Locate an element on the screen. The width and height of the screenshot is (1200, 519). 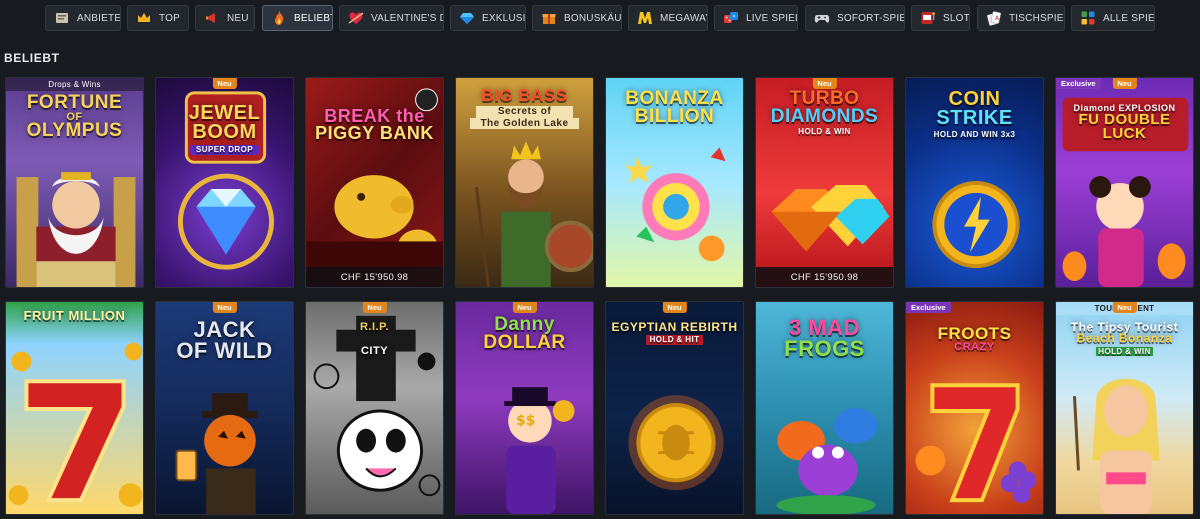
nav-tab-beliebt: BELIEBT is located at coordinates (297, 18).